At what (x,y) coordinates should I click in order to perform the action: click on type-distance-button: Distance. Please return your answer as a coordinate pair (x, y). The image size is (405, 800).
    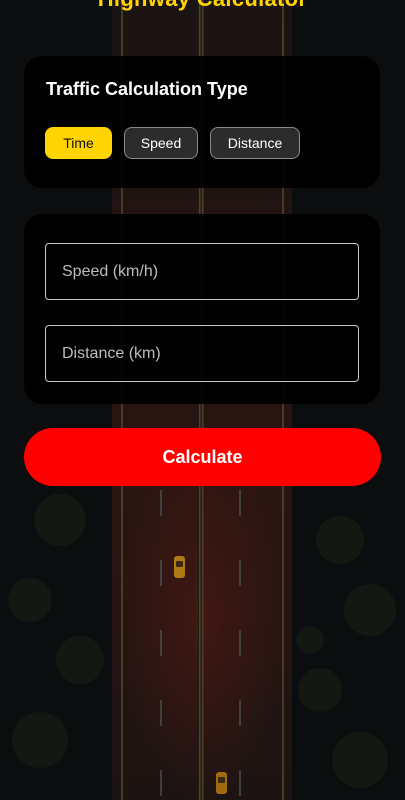
    Looking at the image, I should click on (255, 143).